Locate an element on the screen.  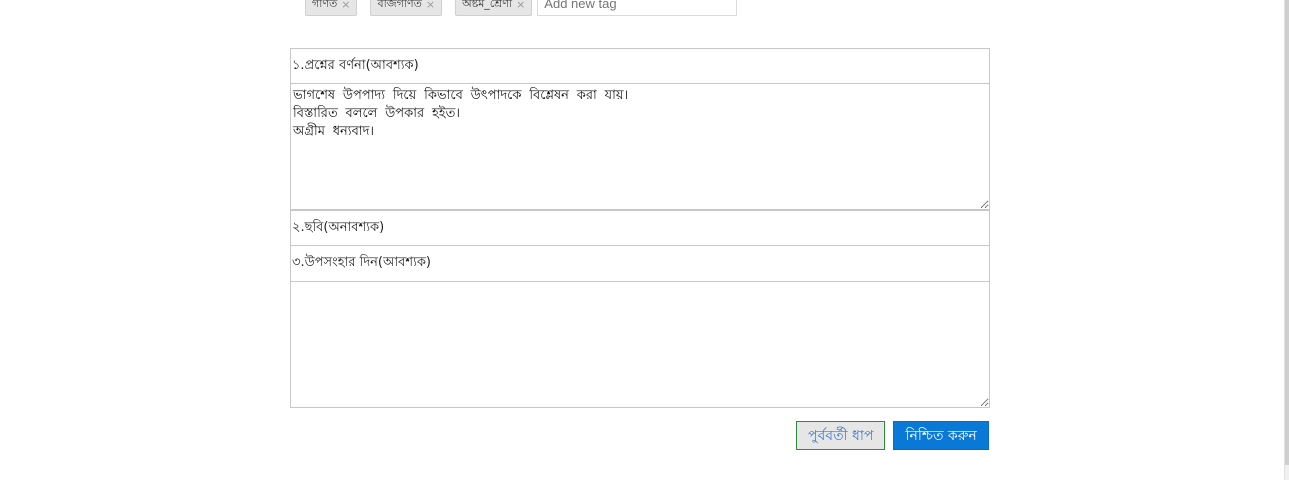
confirm-button: নিশ্চিত করুন is located at coordinates (941, 435).